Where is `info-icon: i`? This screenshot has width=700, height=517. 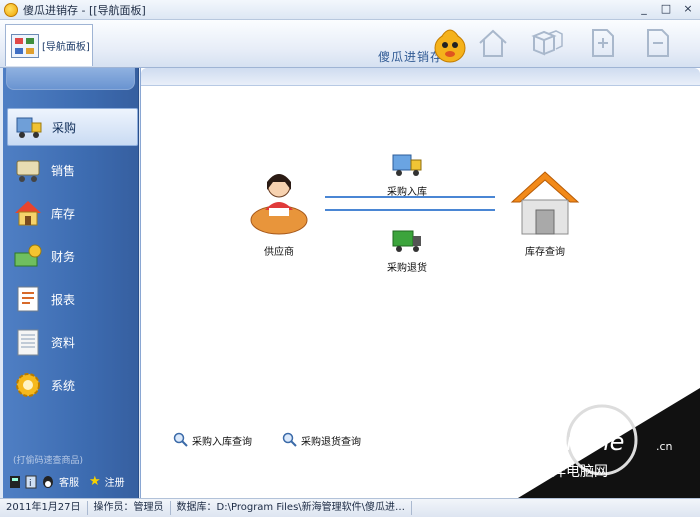
info-icon: i is located at coordinates (31, 482).